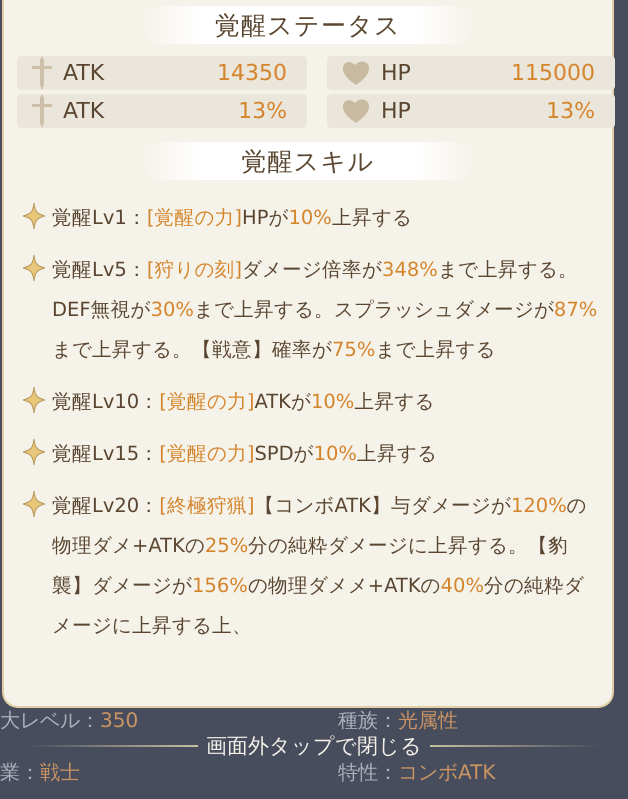 The image size is (628, 799). What do you see at coordinates (40, 772) in the screenshot?
I see `info-text: 業：戦士` at bounding box center [40, 772].